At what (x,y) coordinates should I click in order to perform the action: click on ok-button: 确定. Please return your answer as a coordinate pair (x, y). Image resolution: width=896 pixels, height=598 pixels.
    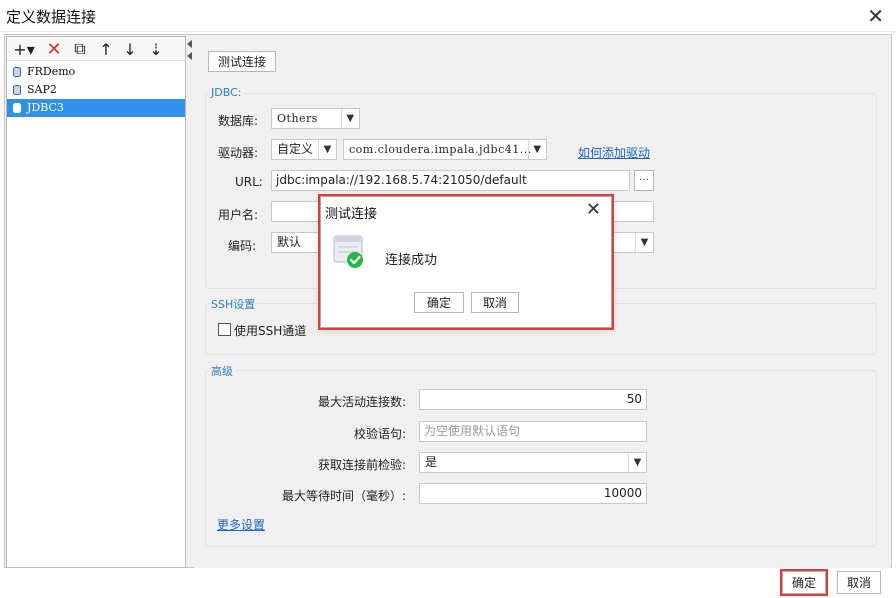
    Looking at the image, I should click on (804, 582).